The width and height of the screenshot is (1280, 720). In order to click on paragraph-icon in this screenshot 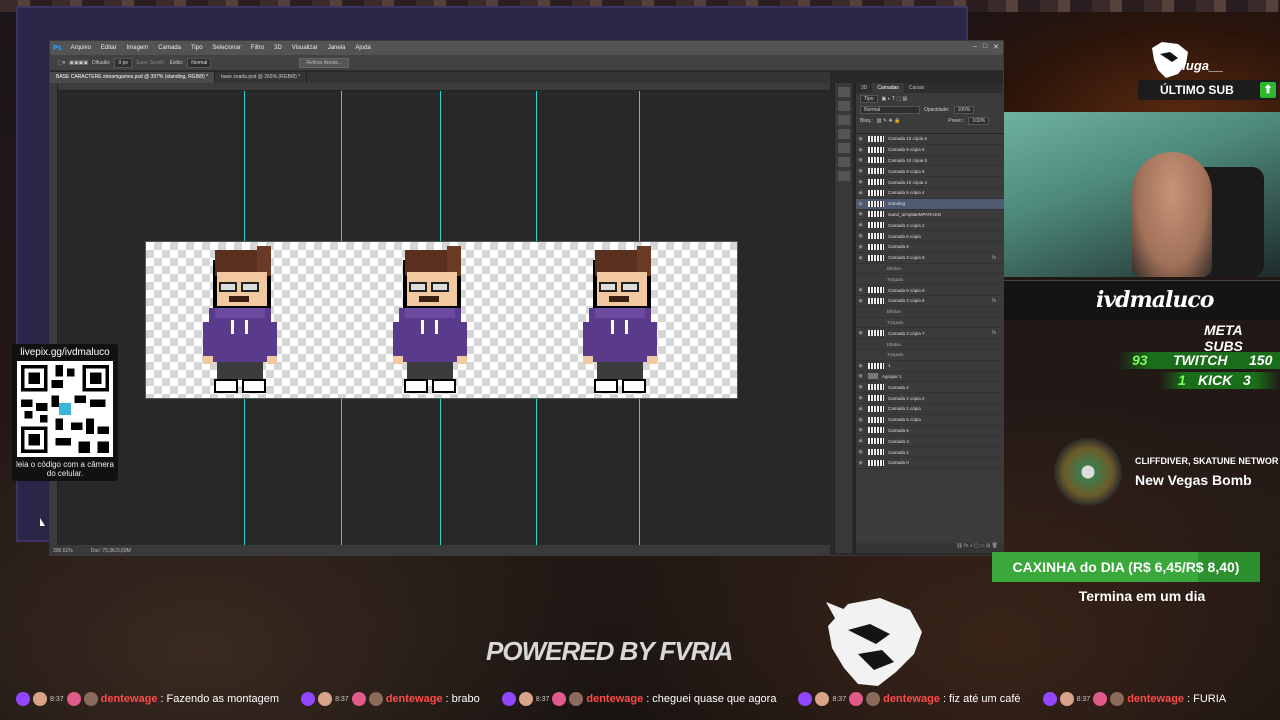, I will do `click(844, 148)`.